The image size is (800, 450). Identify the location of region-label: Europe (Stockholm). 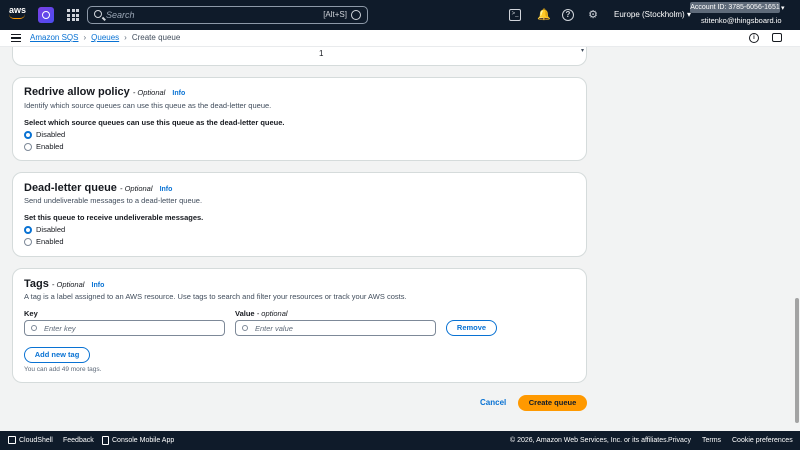
(649, 14).